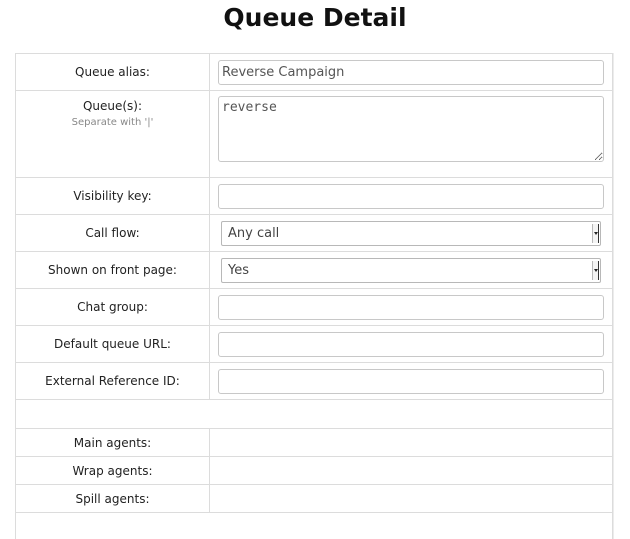 Image resolution: width=630 pixels, height=539 pixels. What do you see at coordinates (113, 196) in the screenshot?
I see `visibility-key-label: Visibility key:` at bounding box center [113, 196].